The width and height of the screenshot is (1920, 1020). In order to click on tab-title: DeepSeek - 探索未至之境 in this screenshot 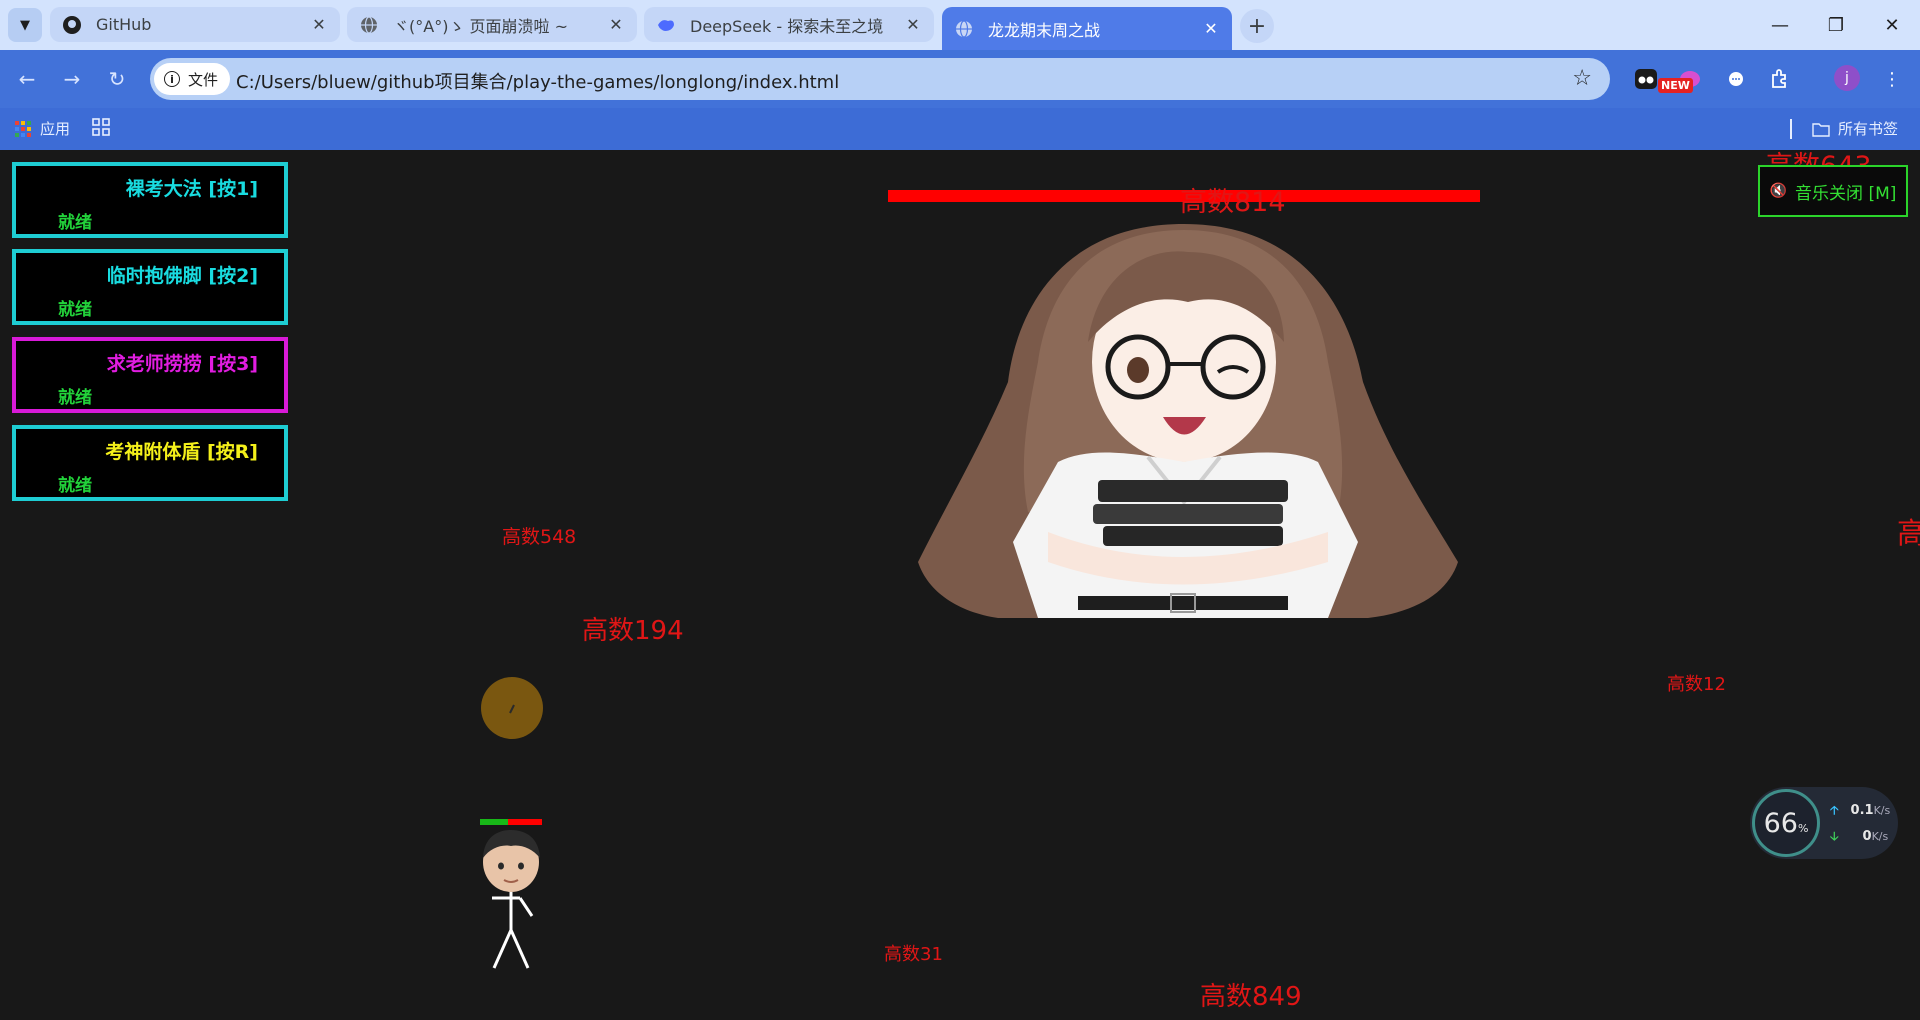, I will do `click(787, 26)`.